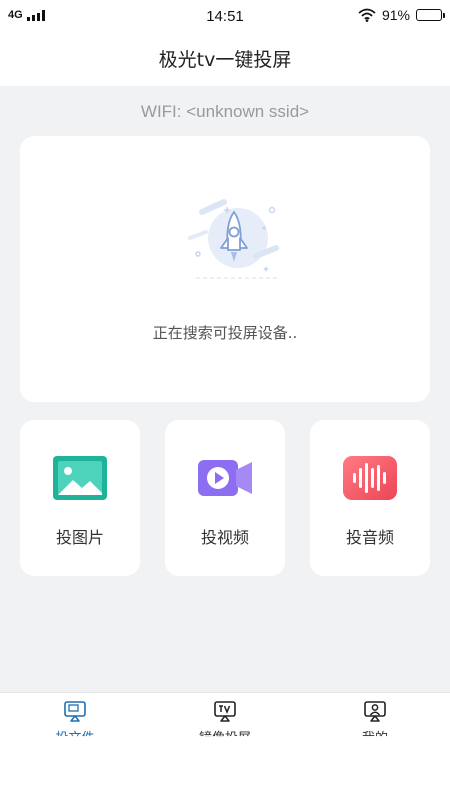  I want to click on tab-cast-file-label: 投文件, so click(75, 738).